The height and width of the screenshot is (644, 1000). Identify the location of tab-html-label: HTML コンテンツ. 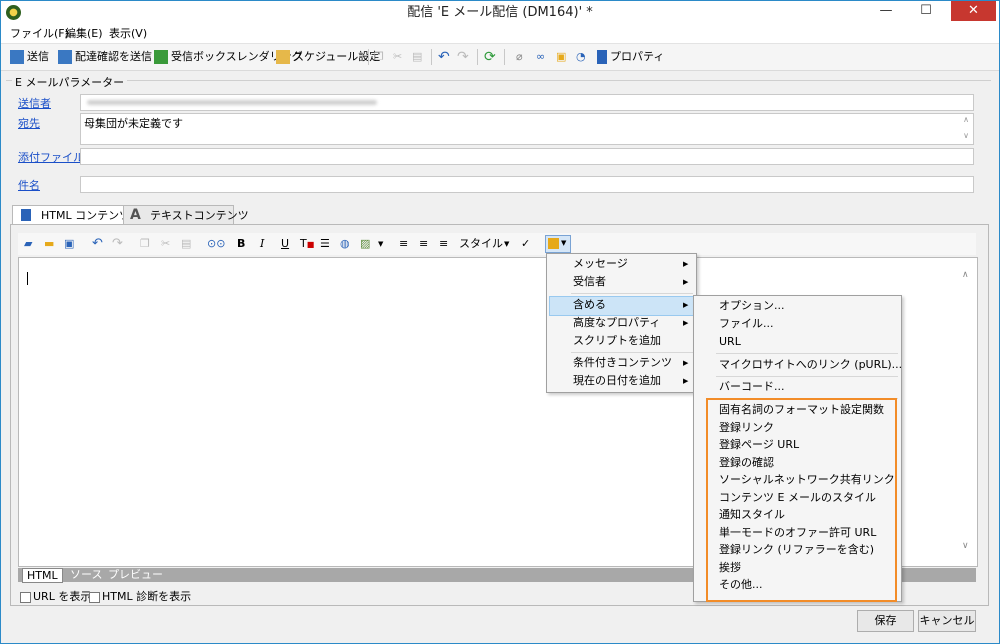
(86, 215).